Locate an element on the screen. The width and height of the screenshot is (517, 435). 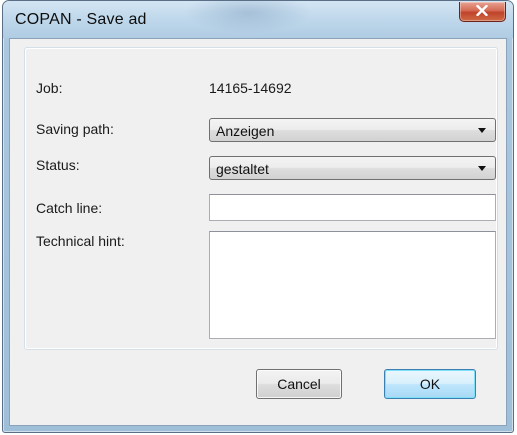
job-label: Job: is located at coordinates (49, 88).